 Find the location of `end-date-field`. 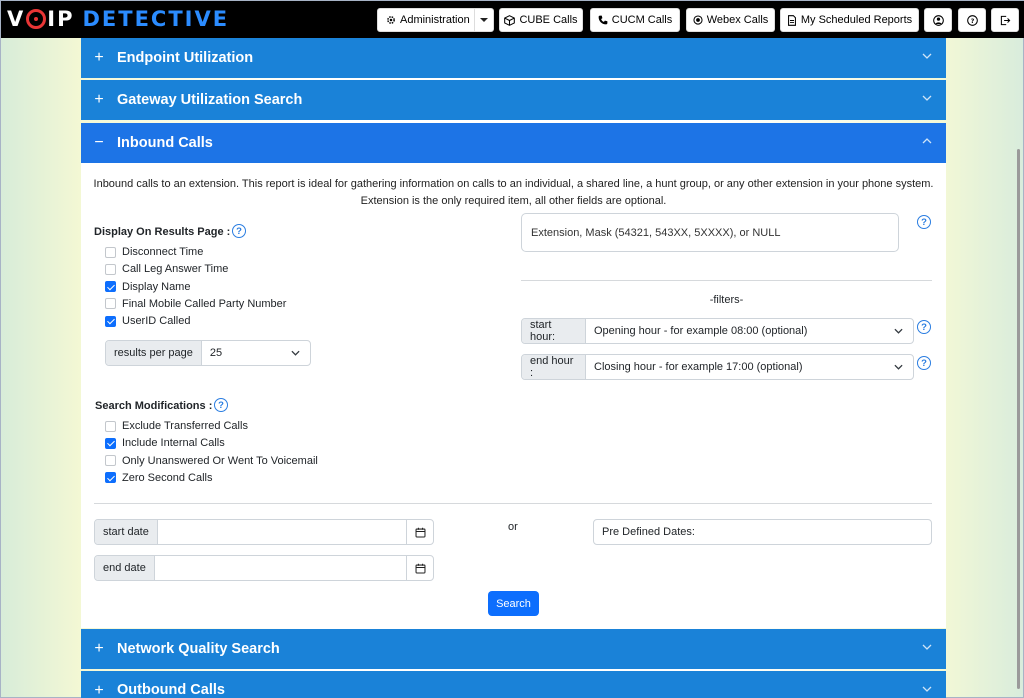

end-date-field is located at coordinates (280, 568).